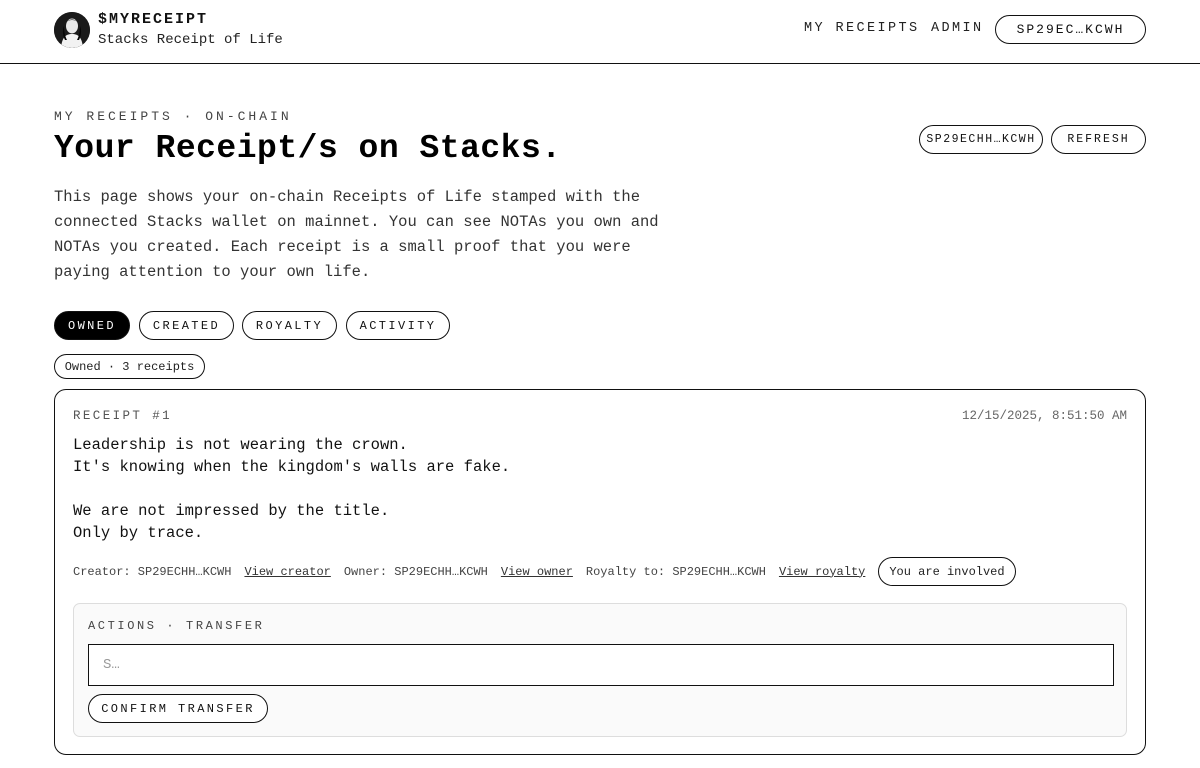 The image size is (1200, 768). I want to click on tab-royalty: ROYALTY, so click(289, 325).